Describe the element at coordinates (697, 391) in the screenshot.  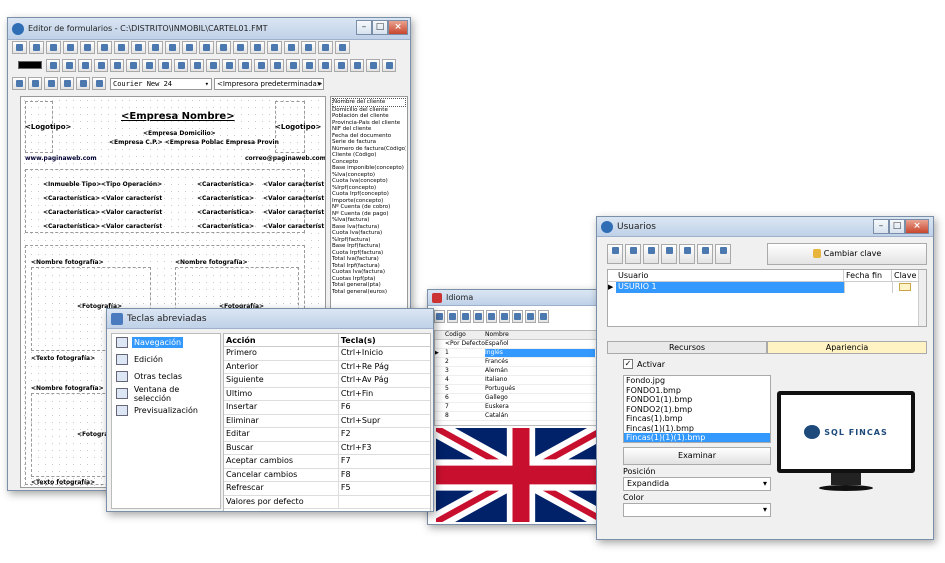
I see `list-item: FONDO1.bmp` at that location.